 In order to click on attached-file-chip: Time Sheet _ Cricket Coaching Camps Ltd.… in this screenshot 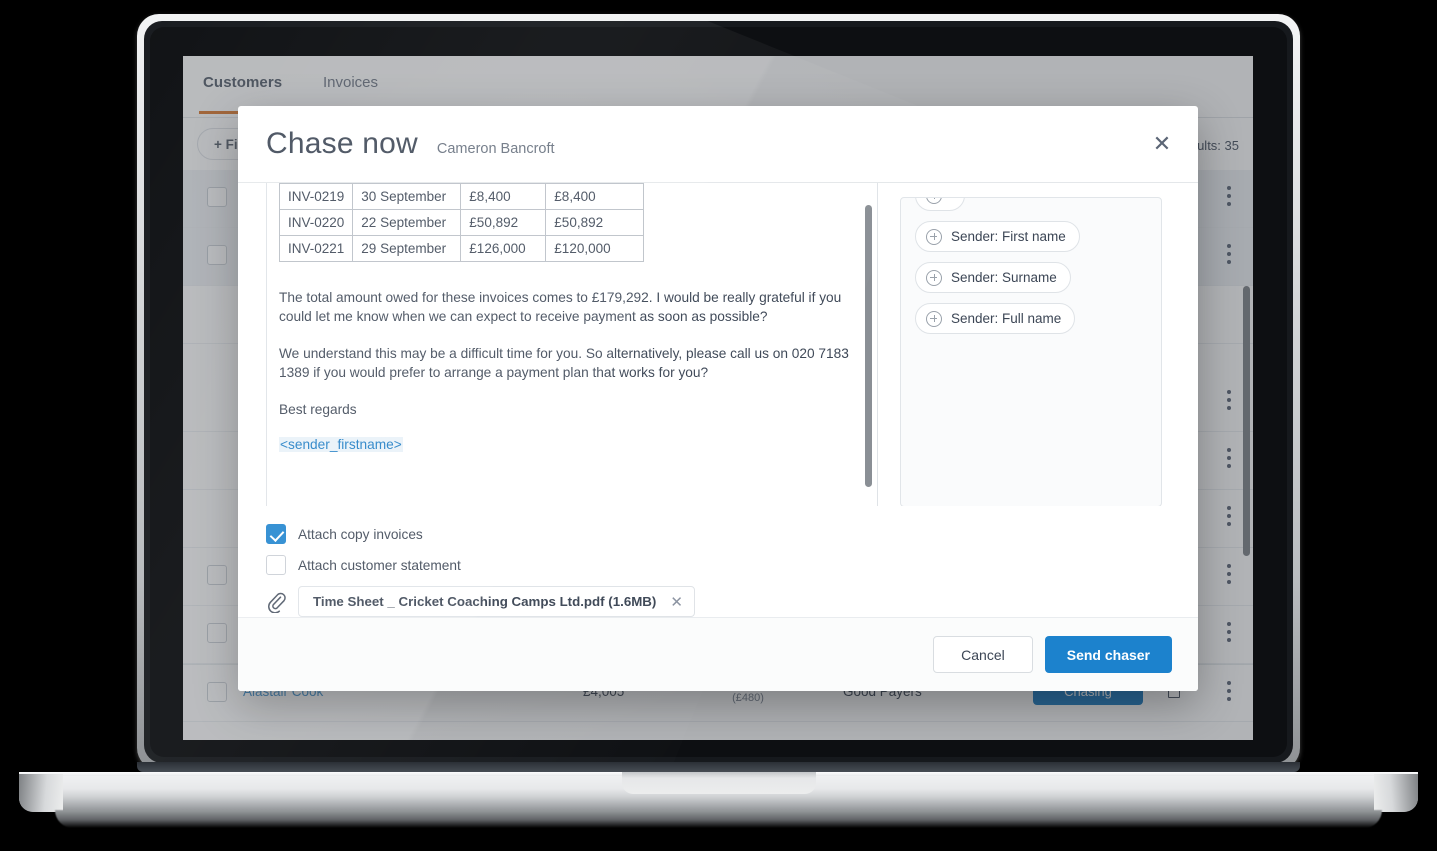, I will do `click(496, 601)`.